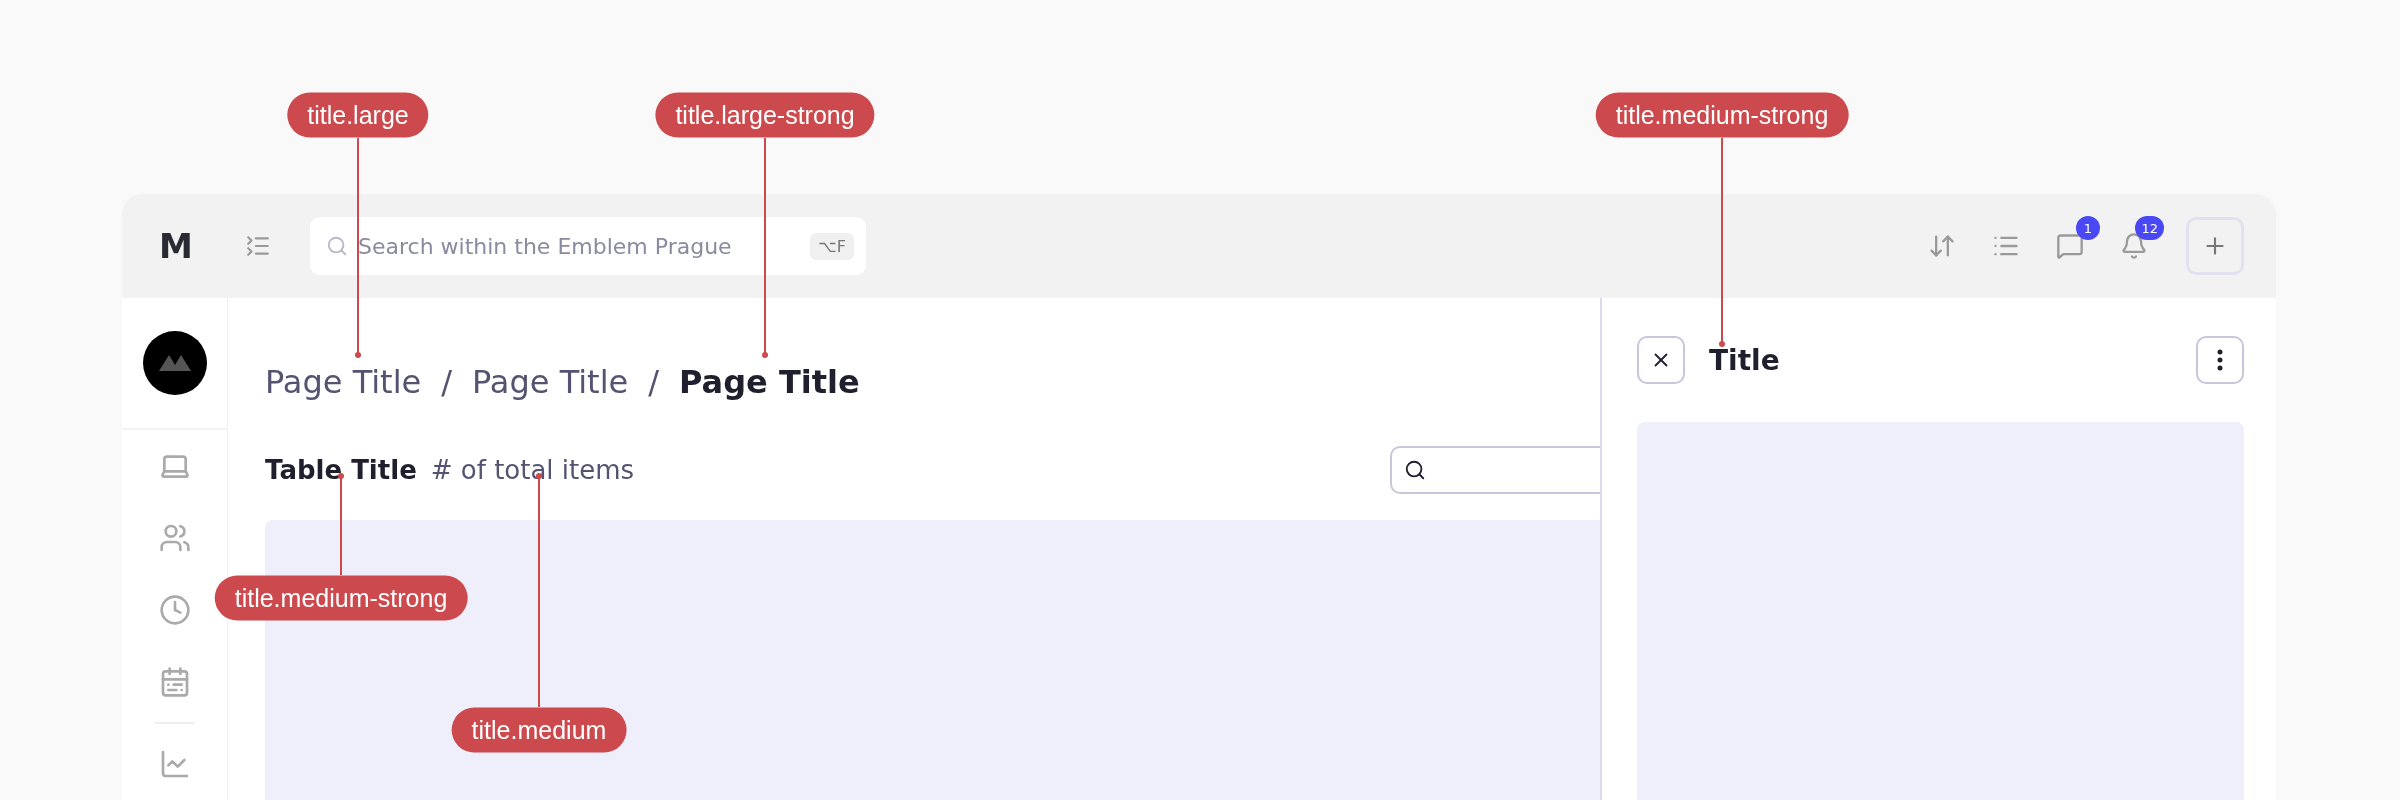 The height and width of the screenshot is (800, 2400). Describe the element at coordinates (2149, 228) in the screenshot. I see `count-badge: 12` at that location.